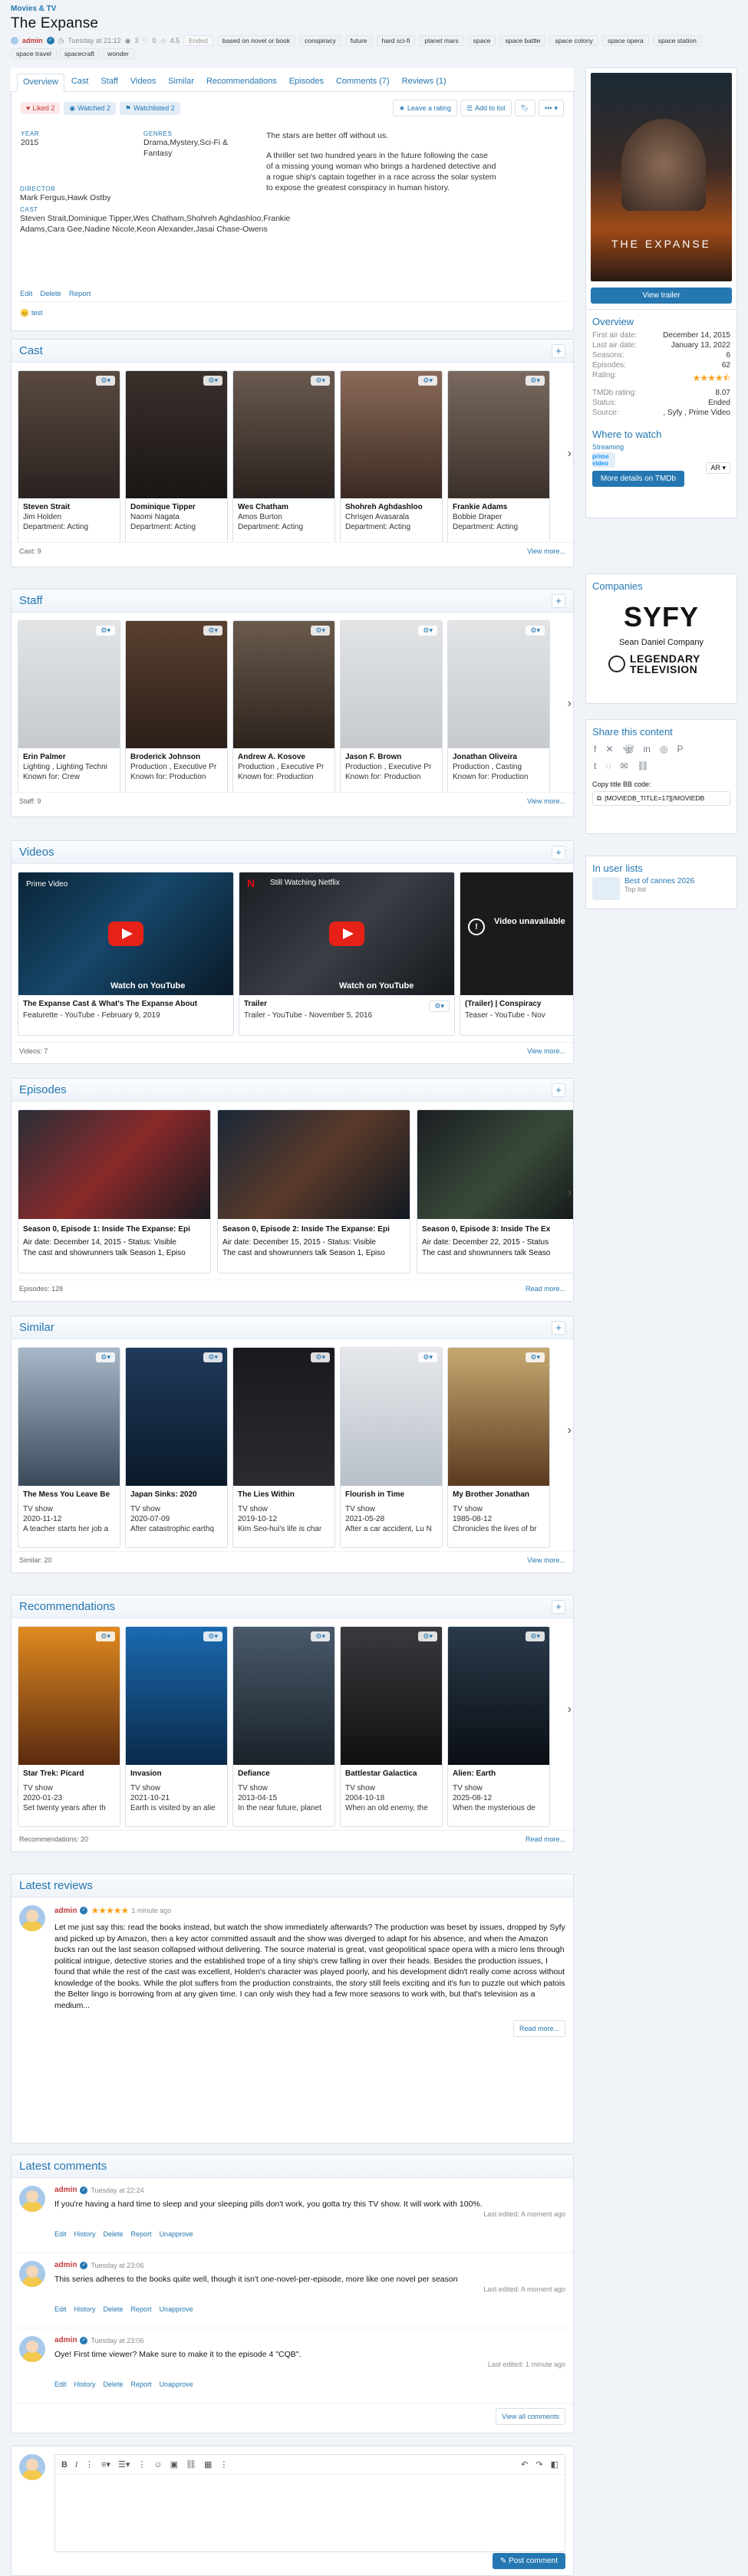 The height and width of the screenshot is (2576, 748). Describe the element at coordinates (608, 766) in the screenshot. I see `whatsapp-icon: ◌` at that location.